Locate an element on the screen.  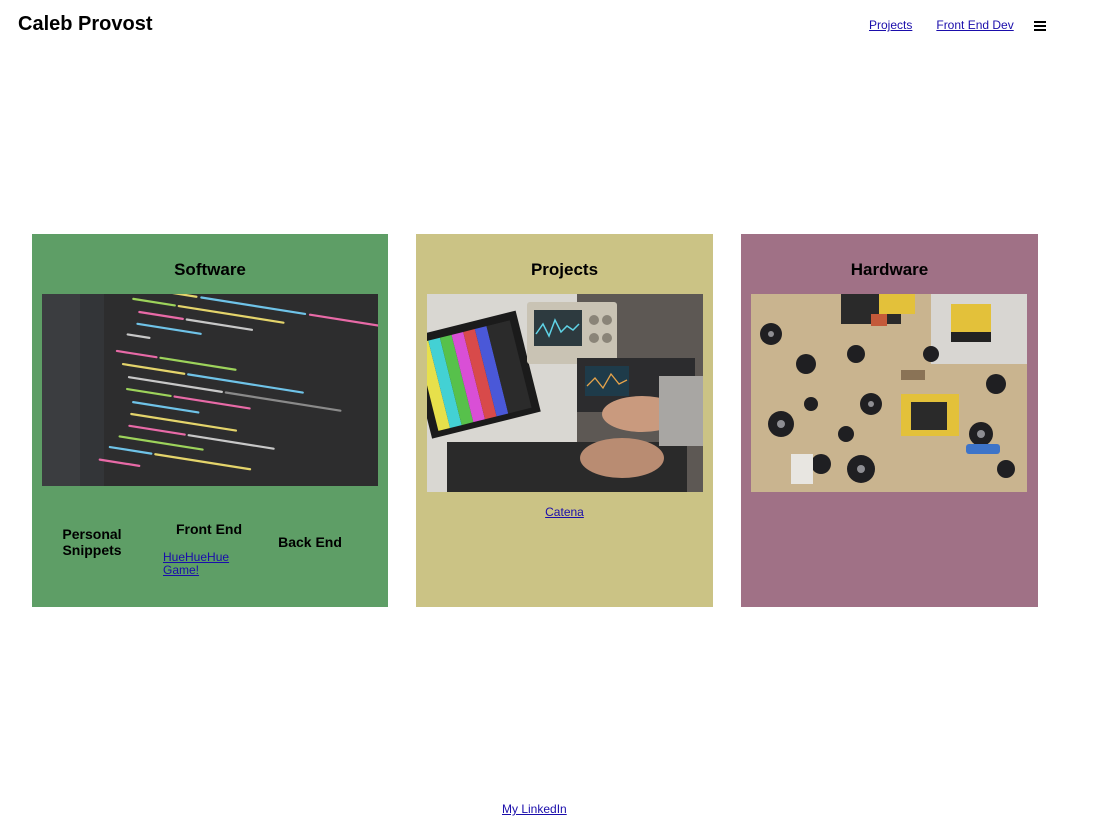
hardware-card-title: Hardware is located at coordinates (889, 269).